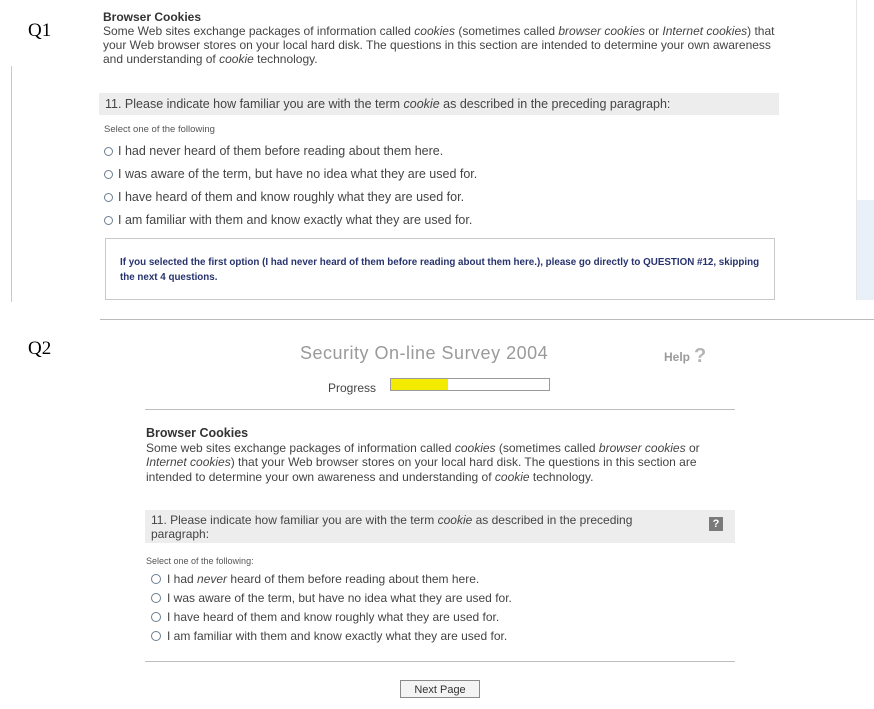 Image resolution: width=874 pixels, height=709 pixels. Describe the element at coordinates (440, 689) in the screenshot. I see `next-page-button: Next Page` at that location.